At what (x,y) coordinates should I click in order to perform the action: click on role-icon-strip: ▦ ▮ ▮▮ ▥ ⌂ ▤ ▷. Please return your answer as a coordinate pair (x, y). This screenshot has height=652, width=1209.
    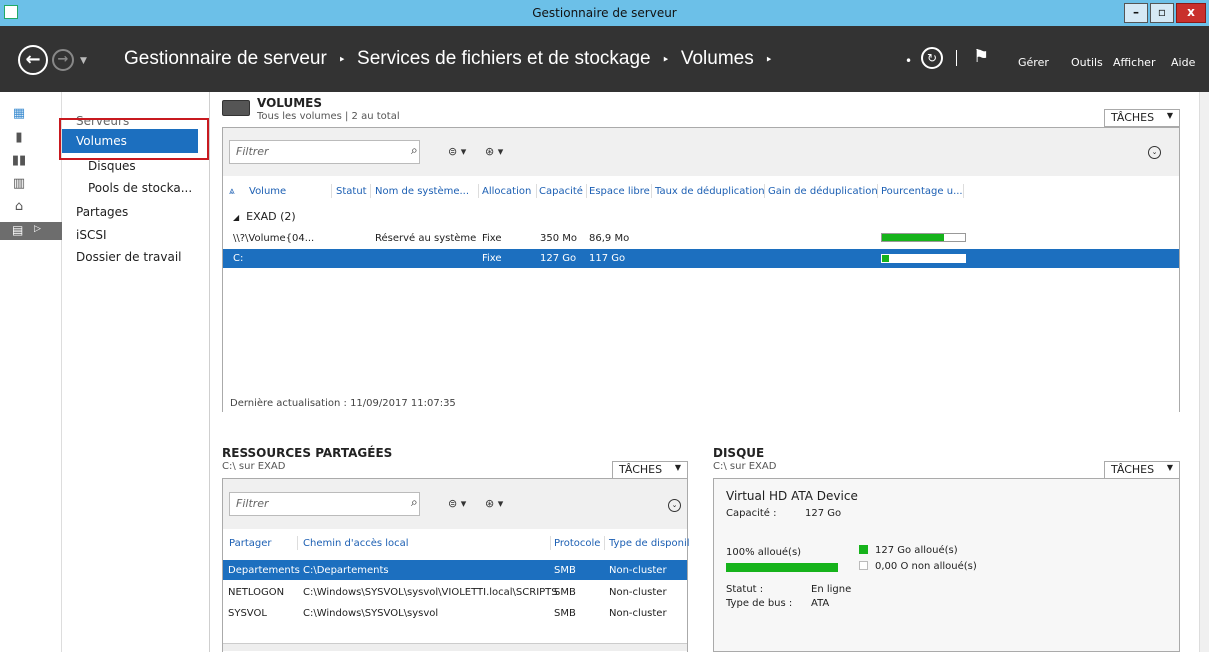
    Looking at the image, I should click on (31, 372).